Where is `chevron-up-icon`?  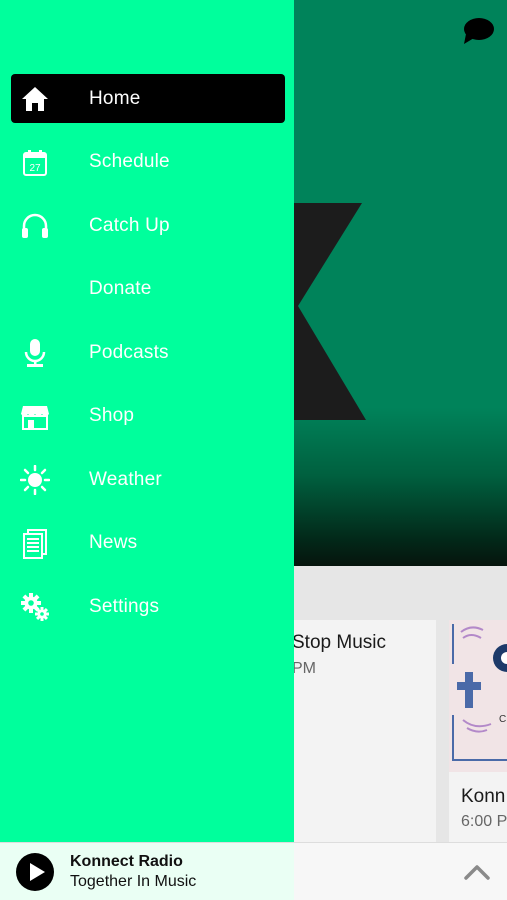
chevron-up-icon is located at coordinates (477, 872).